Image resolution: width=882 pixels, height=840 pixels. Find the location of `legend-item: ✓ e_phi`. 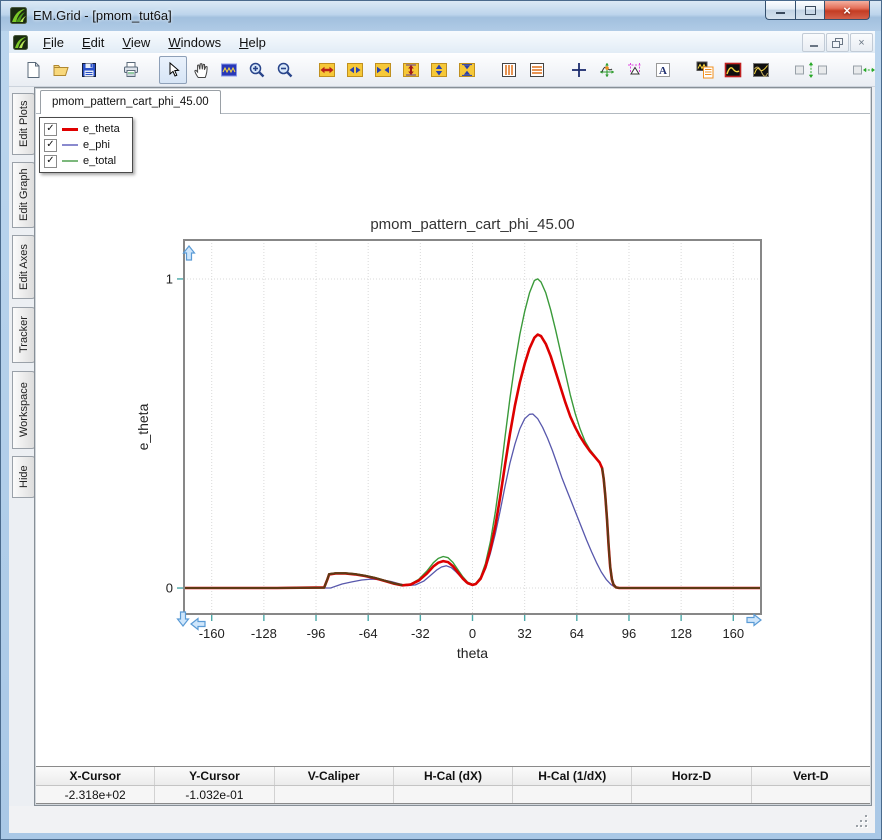

legend-item: ✓ e_phi is located at coordinates (86, 145).